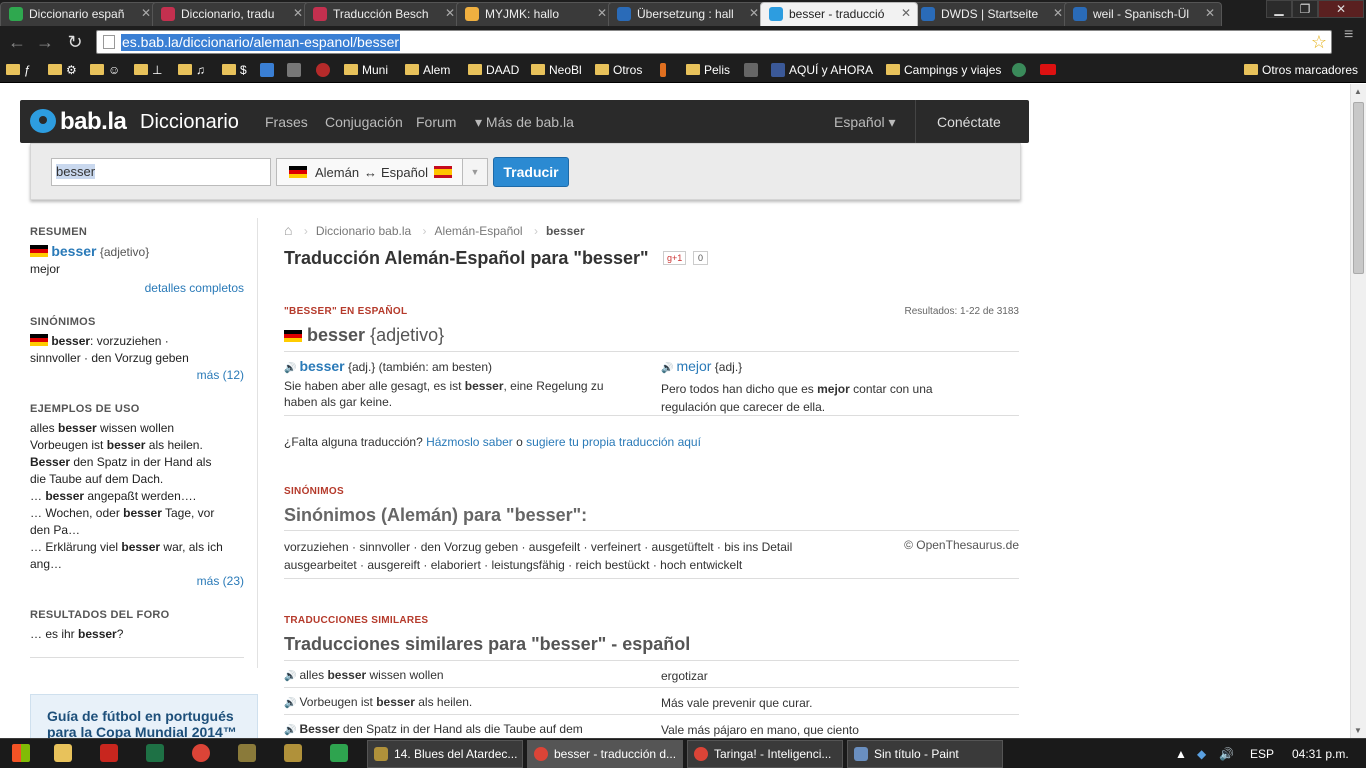 The image size is (1366, 768). What do you see at coordinates (93, 122) in the screenshot?
I see `site-logo: bab.la` at bounding box center [93, 122].